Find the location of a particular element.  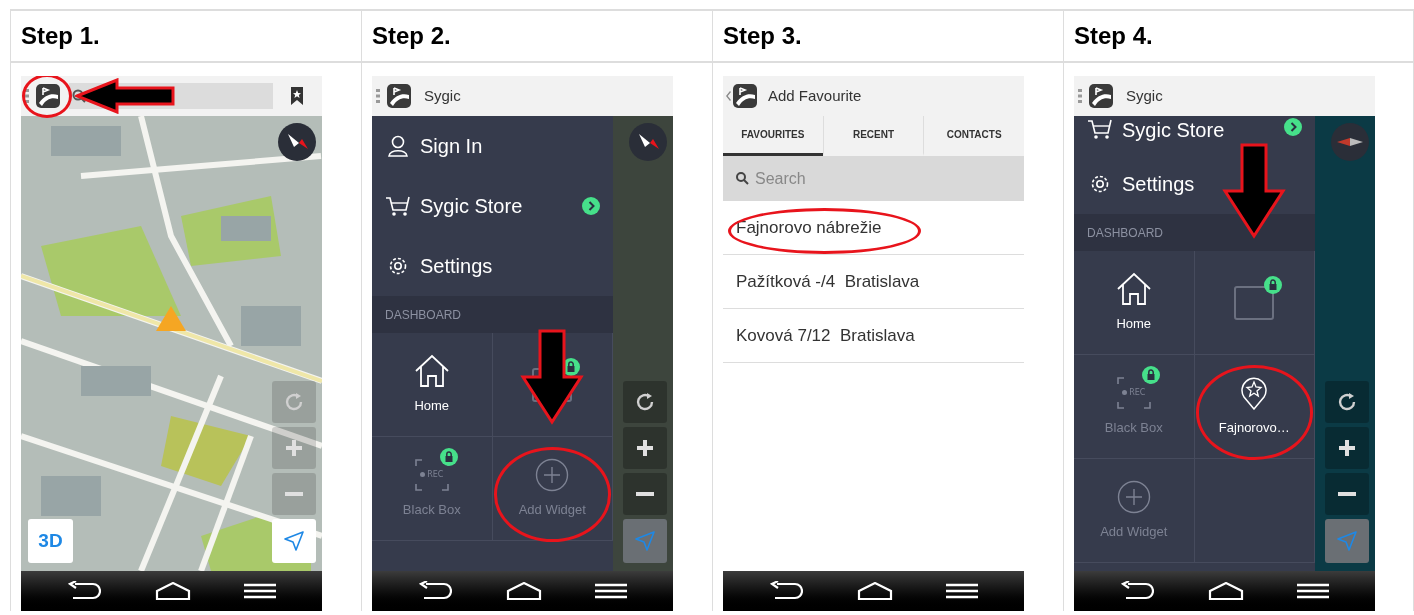

search-icon is located at coordinates (742, 178).